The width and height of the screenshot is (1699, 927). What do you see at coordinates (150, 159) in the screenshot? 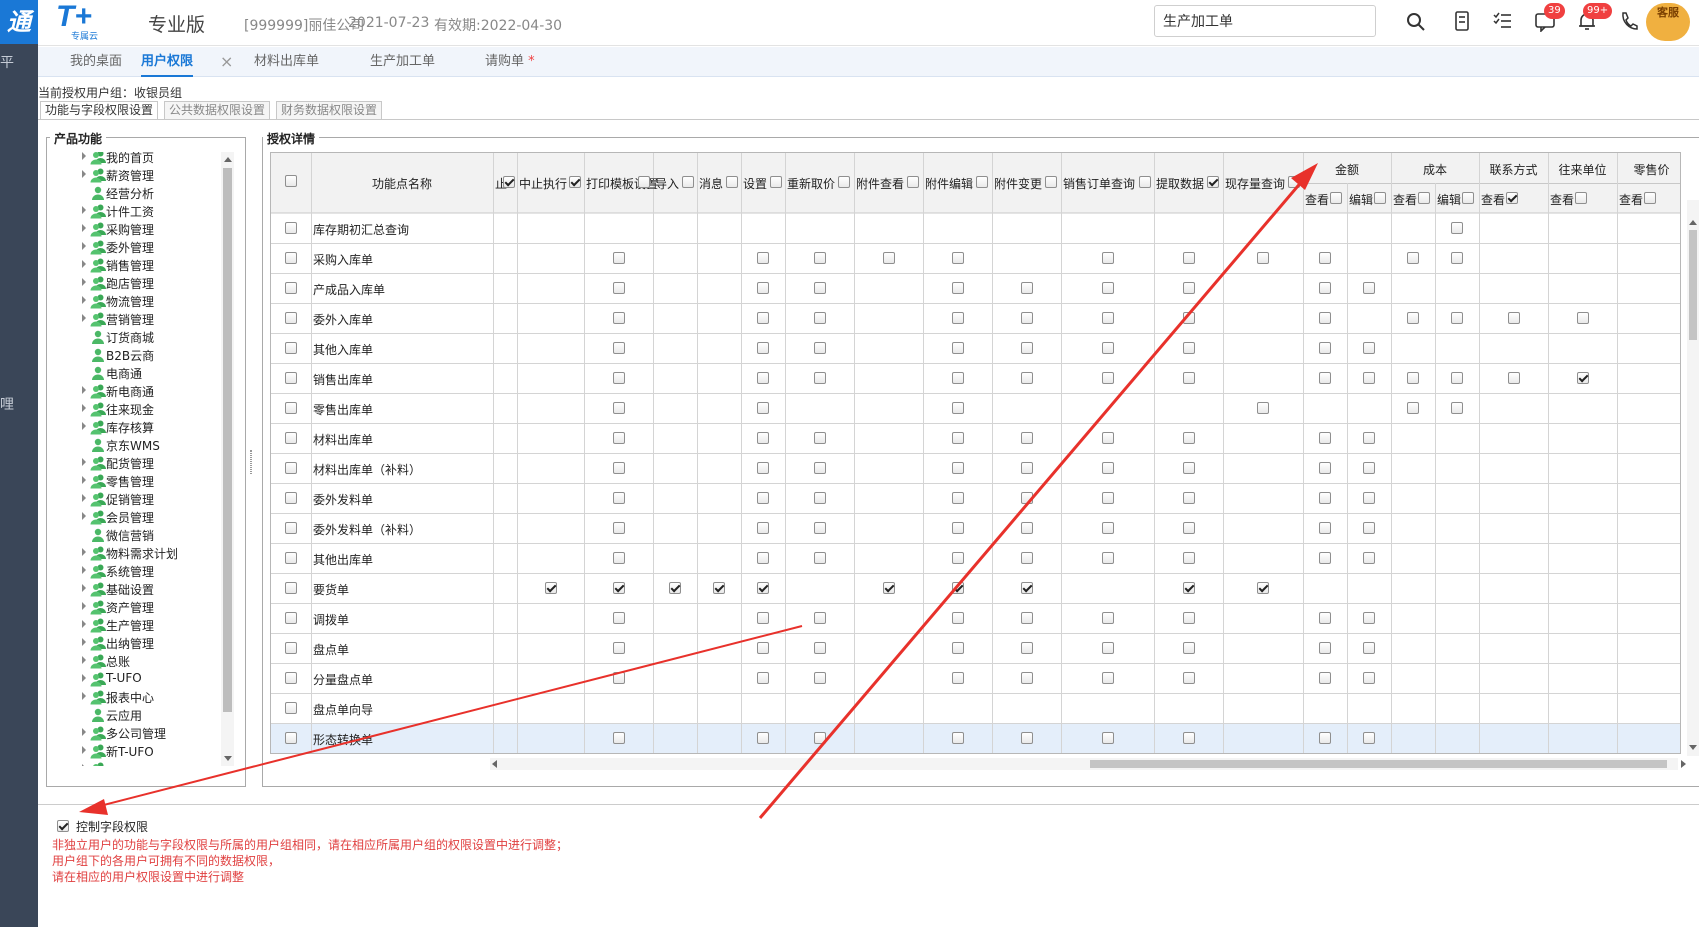
I see `tree-node: 我的首页` at bounding box center [150, 159].